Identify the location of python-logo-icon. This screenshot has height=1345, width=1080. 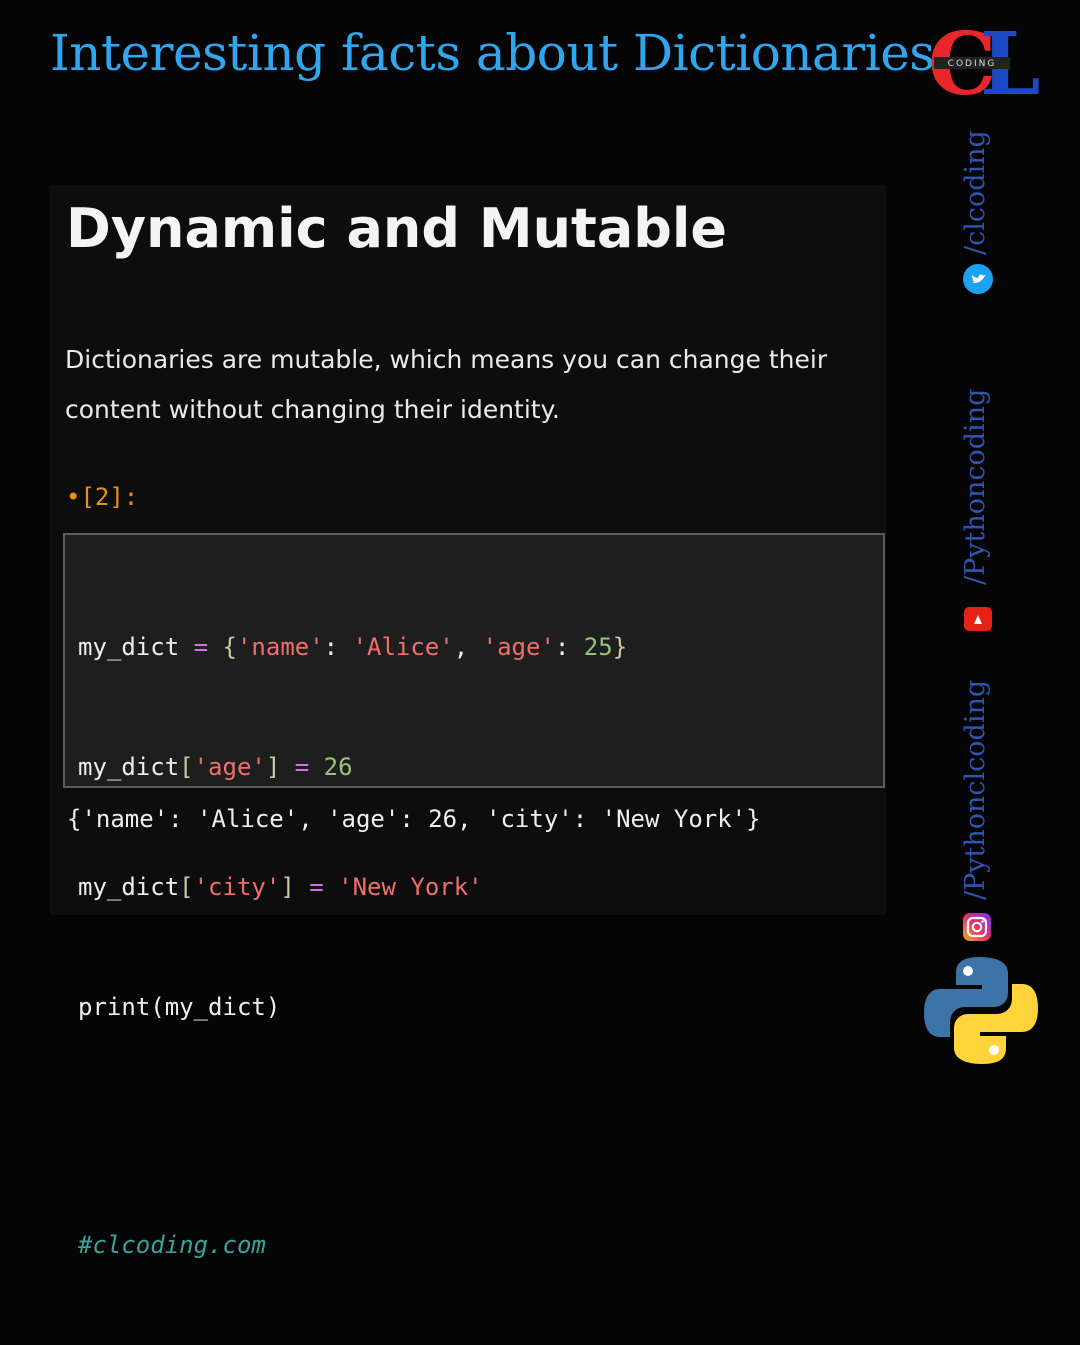
(981, 1010).